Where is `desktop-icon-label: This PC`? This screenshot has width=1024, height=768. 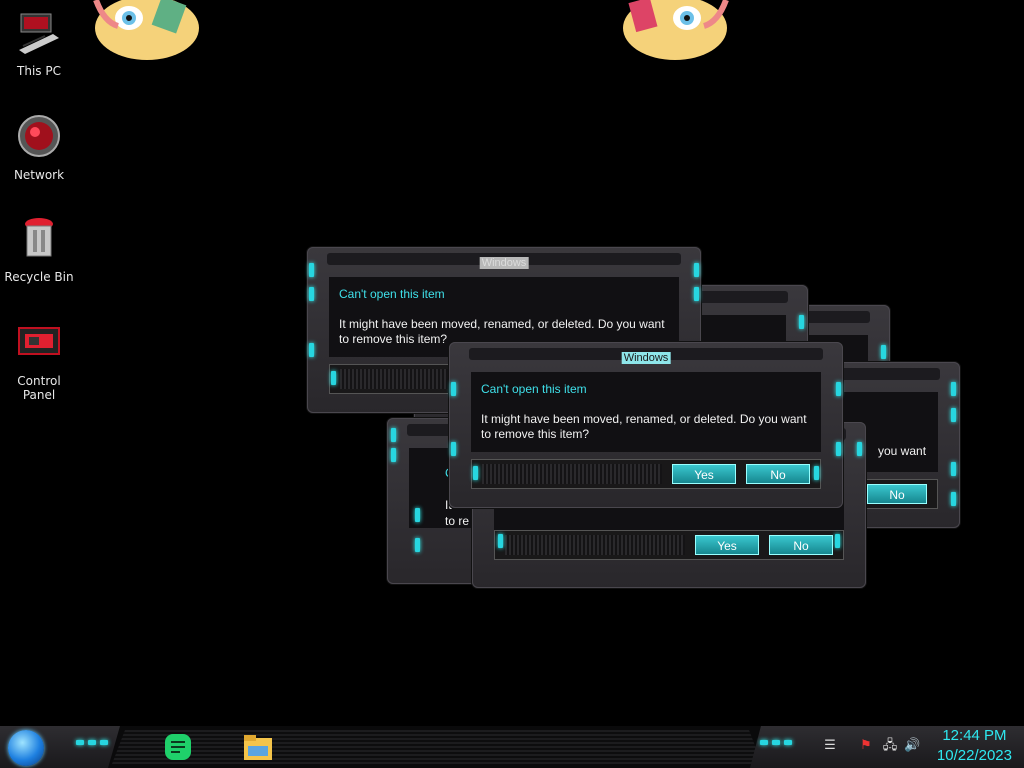
desktop-icon-label: This PC is located at coordinates (39, 71).